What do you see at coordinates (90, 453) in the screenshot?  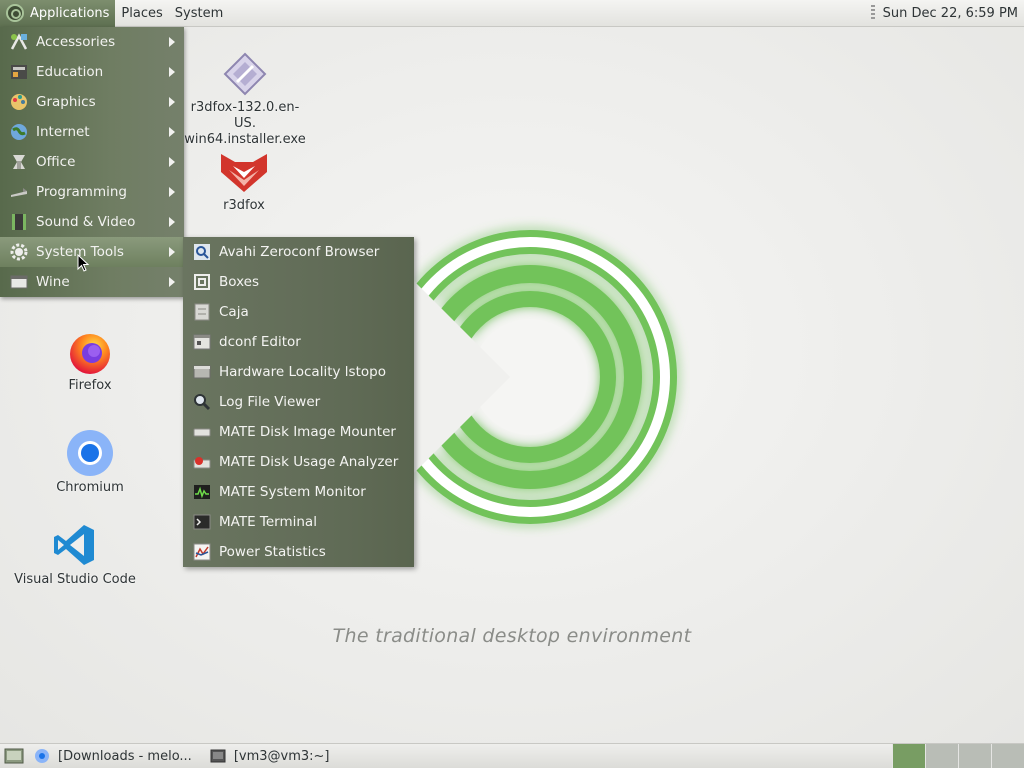 I see `chromium-icon` at bounding box center [90, 453].